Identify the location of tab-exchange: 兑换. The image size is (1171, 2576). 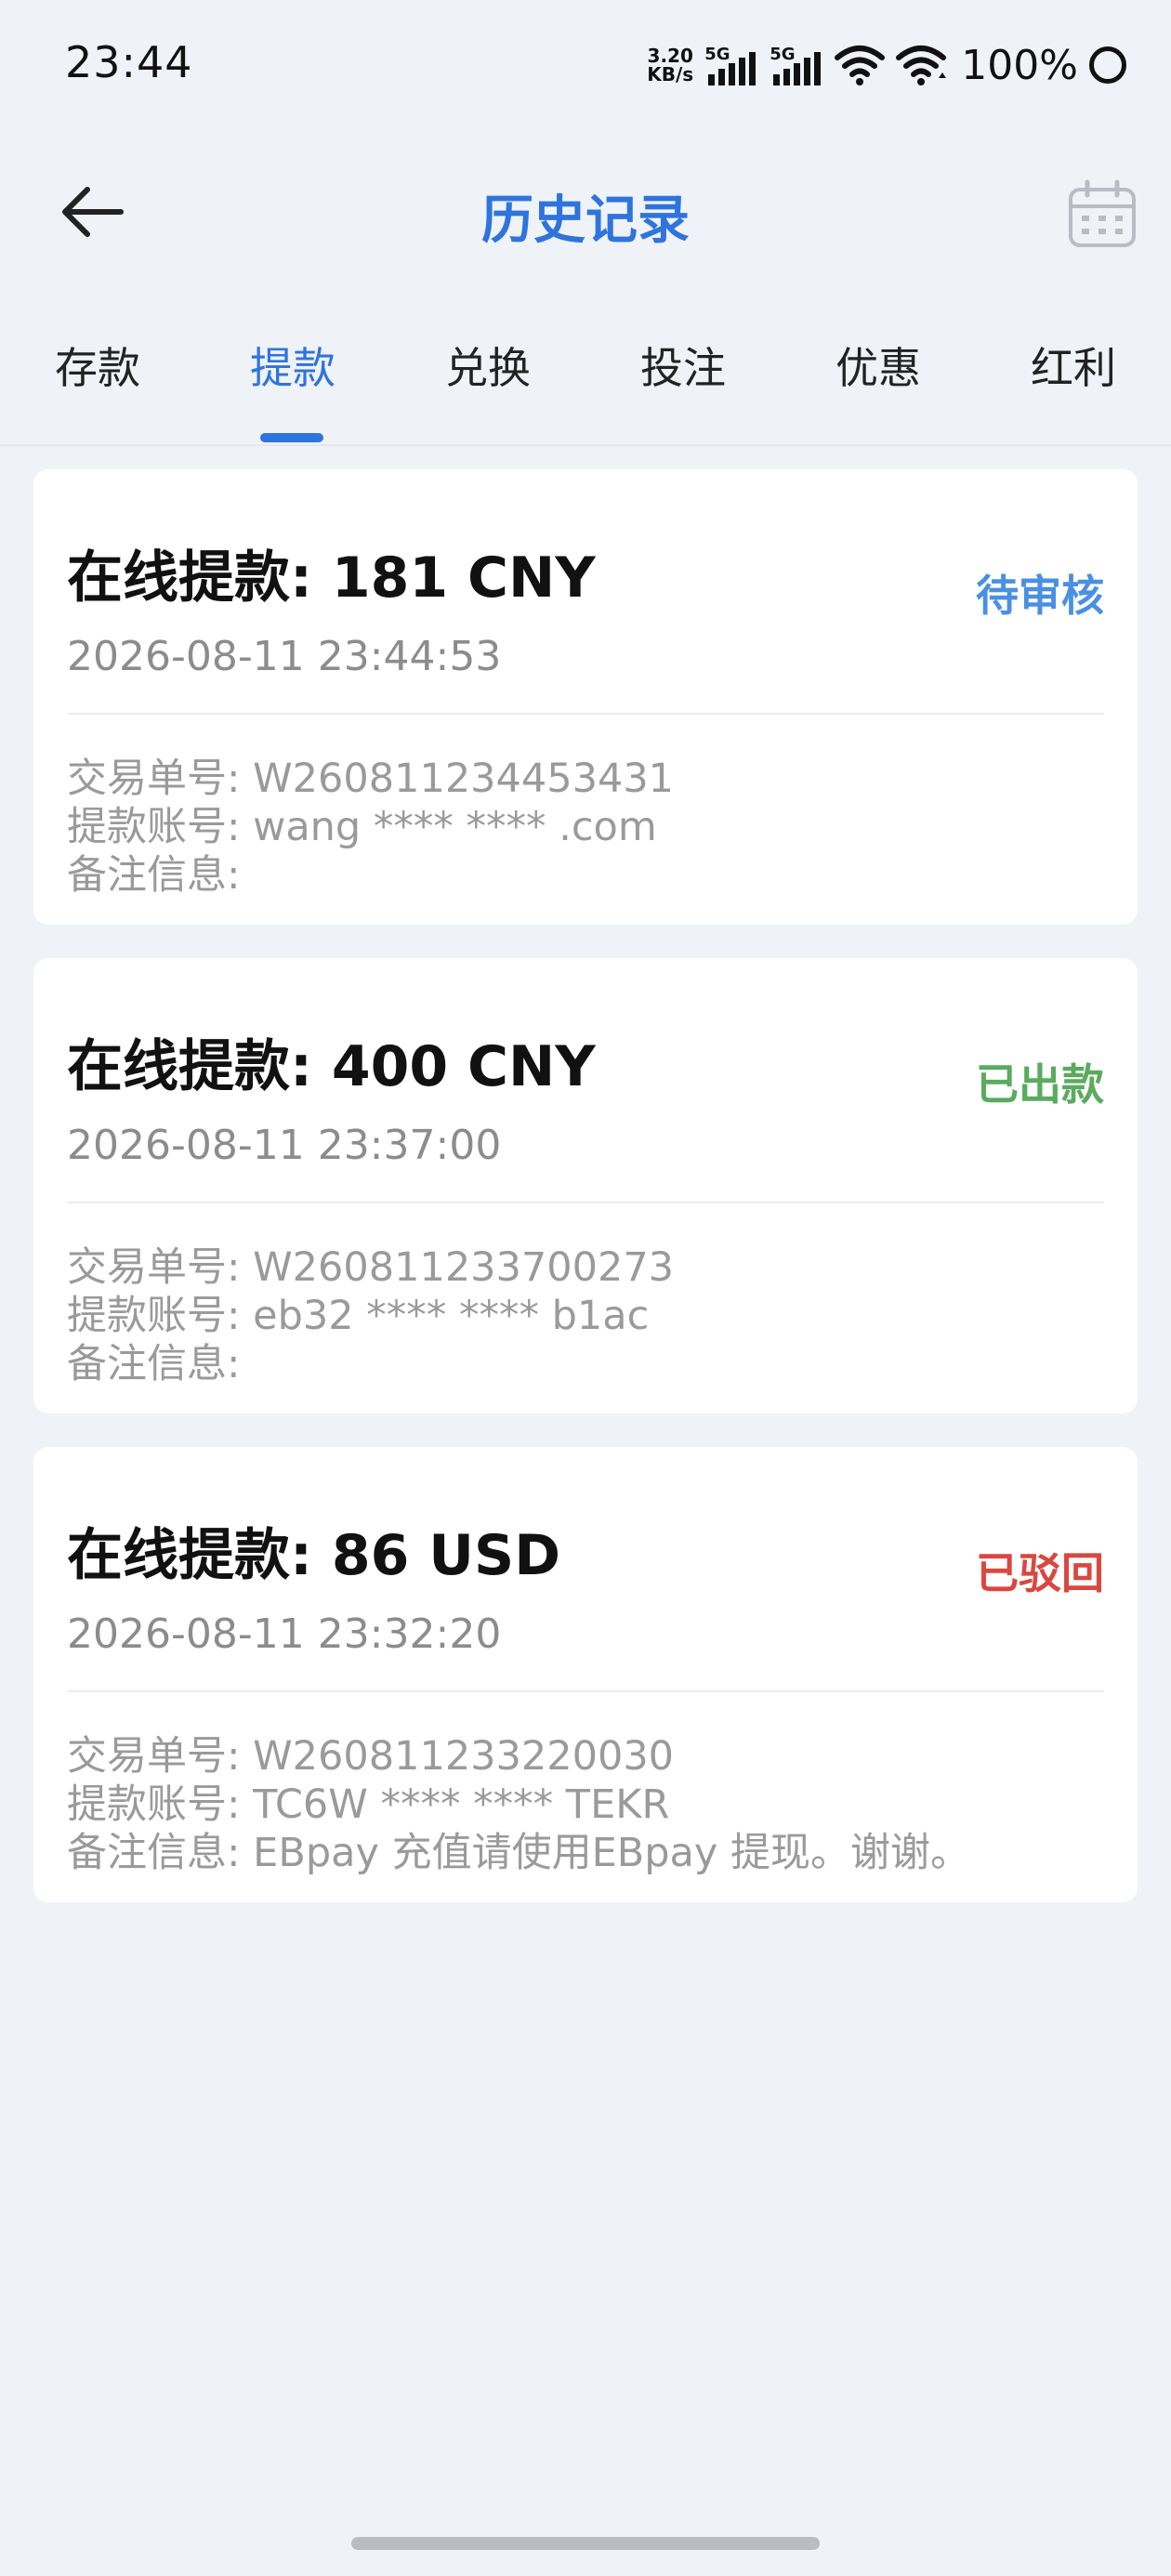
(488, 365).